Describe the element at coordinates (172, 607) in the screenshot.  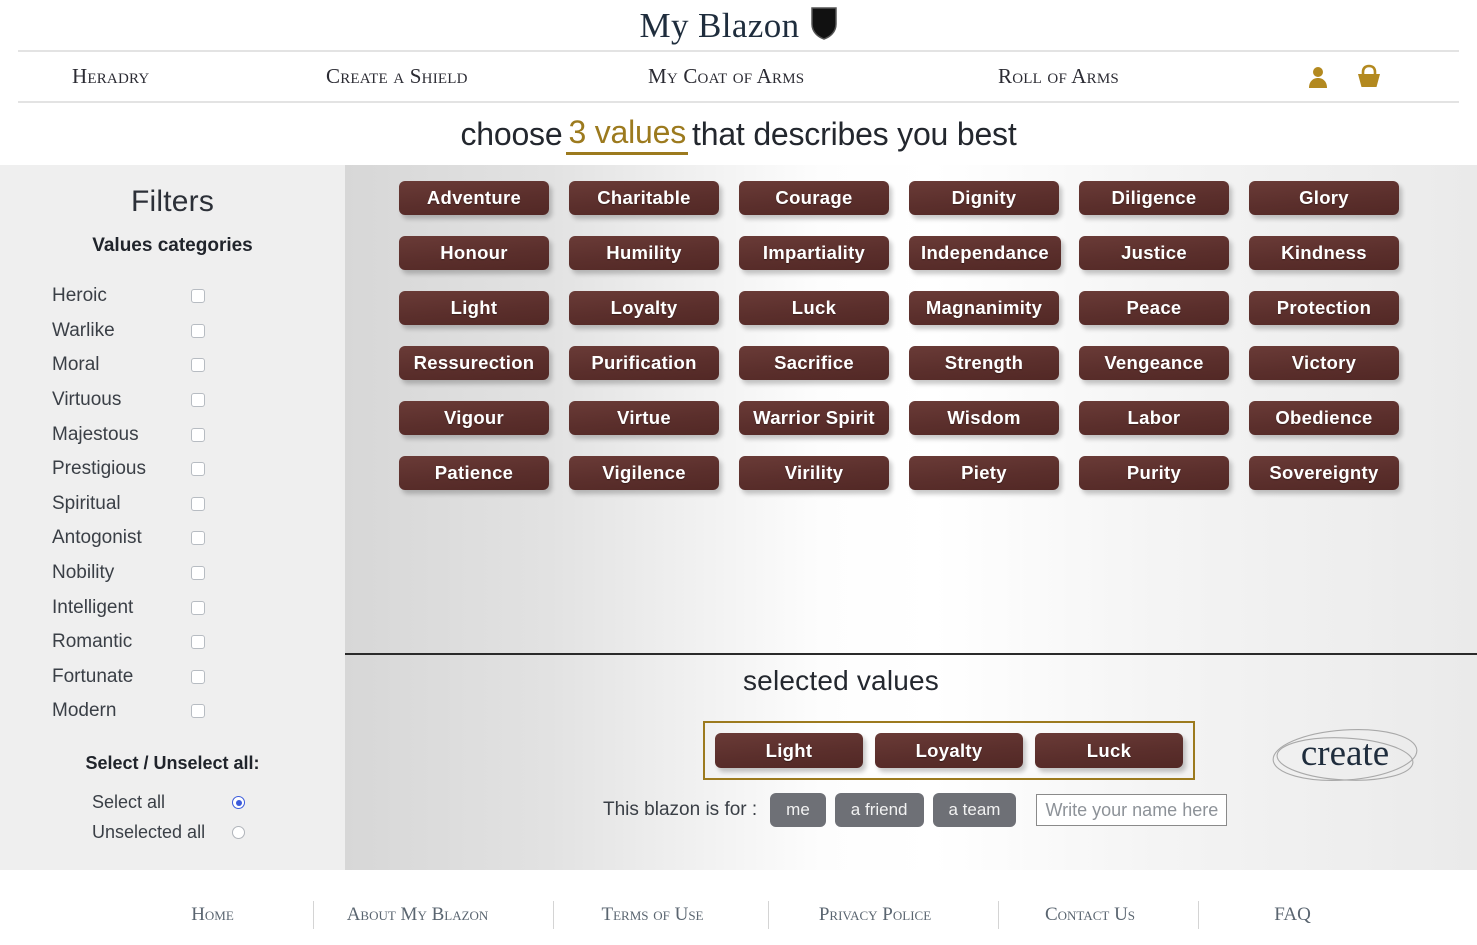
I see `filter-row: Intelligent` at that location.